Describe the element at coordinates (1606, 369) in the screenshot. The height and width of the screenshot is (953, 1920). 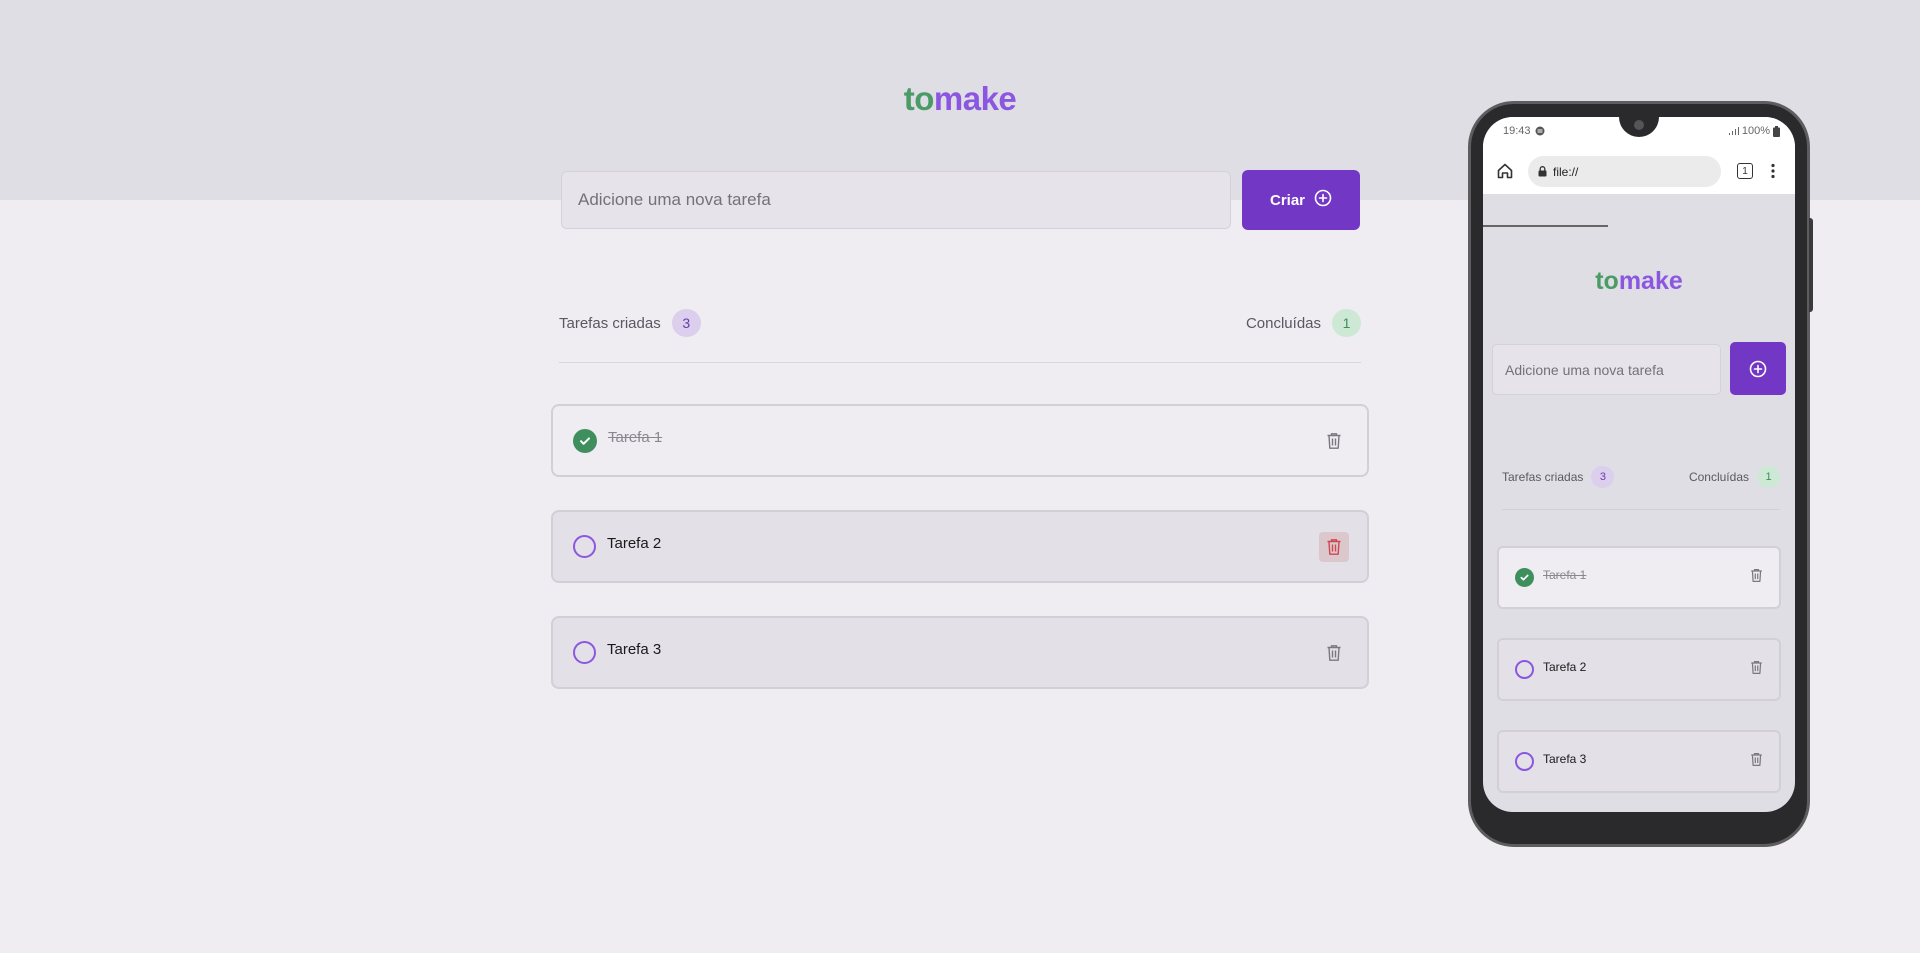
I see `mobile-new-task-input` at that location.